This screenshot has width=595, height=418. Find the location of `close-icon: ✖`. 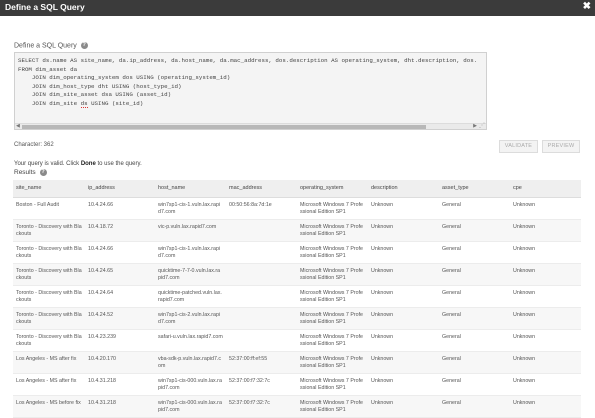

close-icon: ✖ is located at coordinates (587, 6).